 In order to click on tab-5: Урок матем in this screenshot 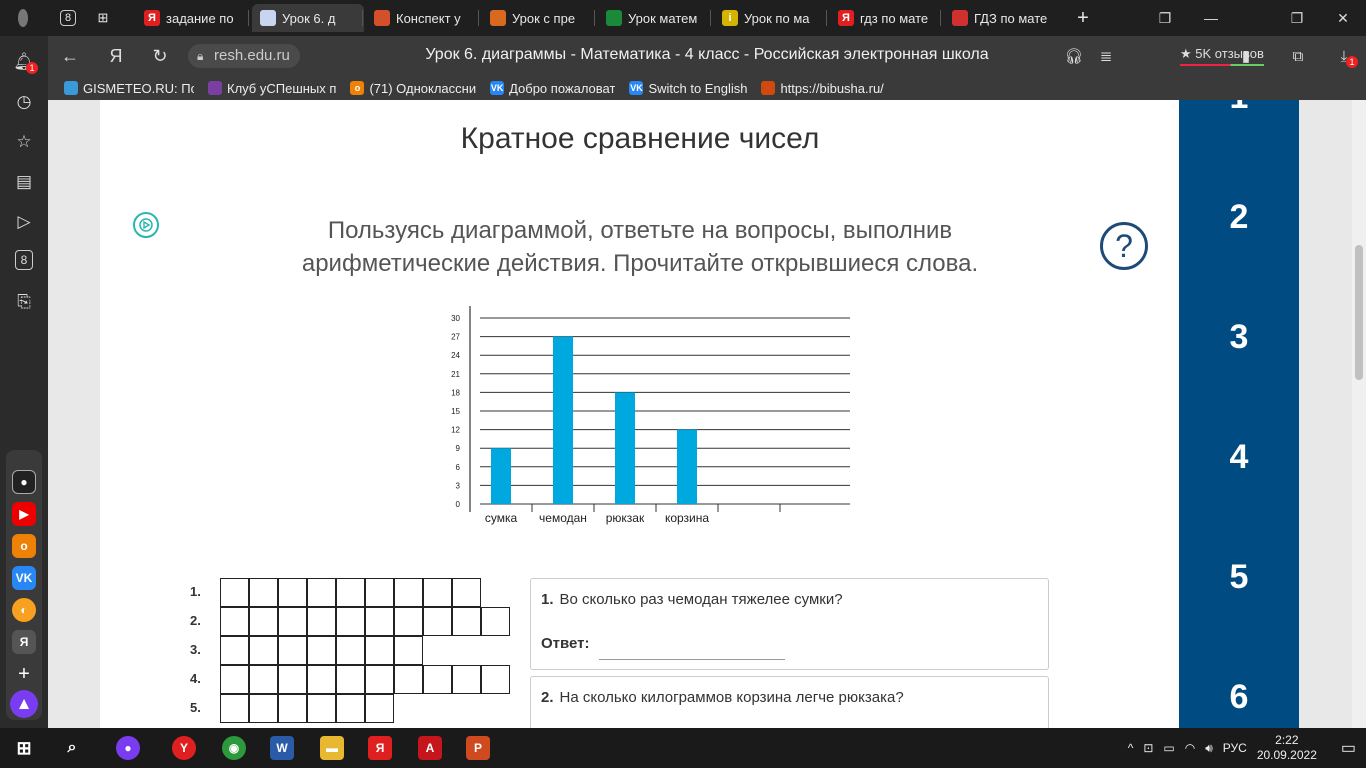, I will do `click(654, 18)`.